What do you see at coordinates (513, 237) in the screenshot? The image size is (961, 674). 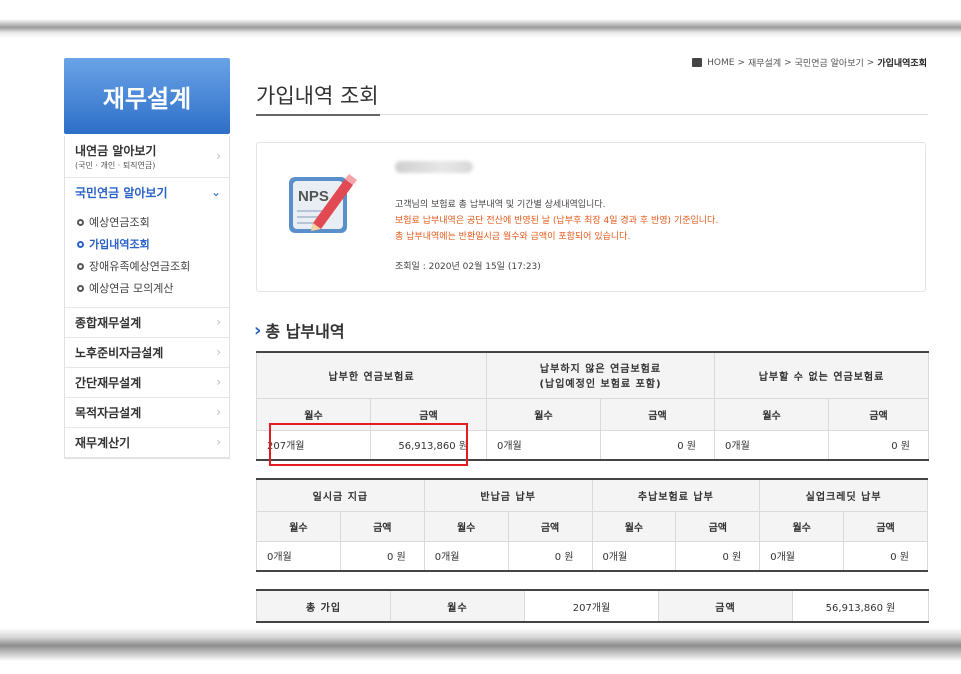 I see `info-notice-lump-sum: 총 납부내역에는 반환일시금 월수와 금액이 포함되어 있습니다.` at bounding box center [513, 237].